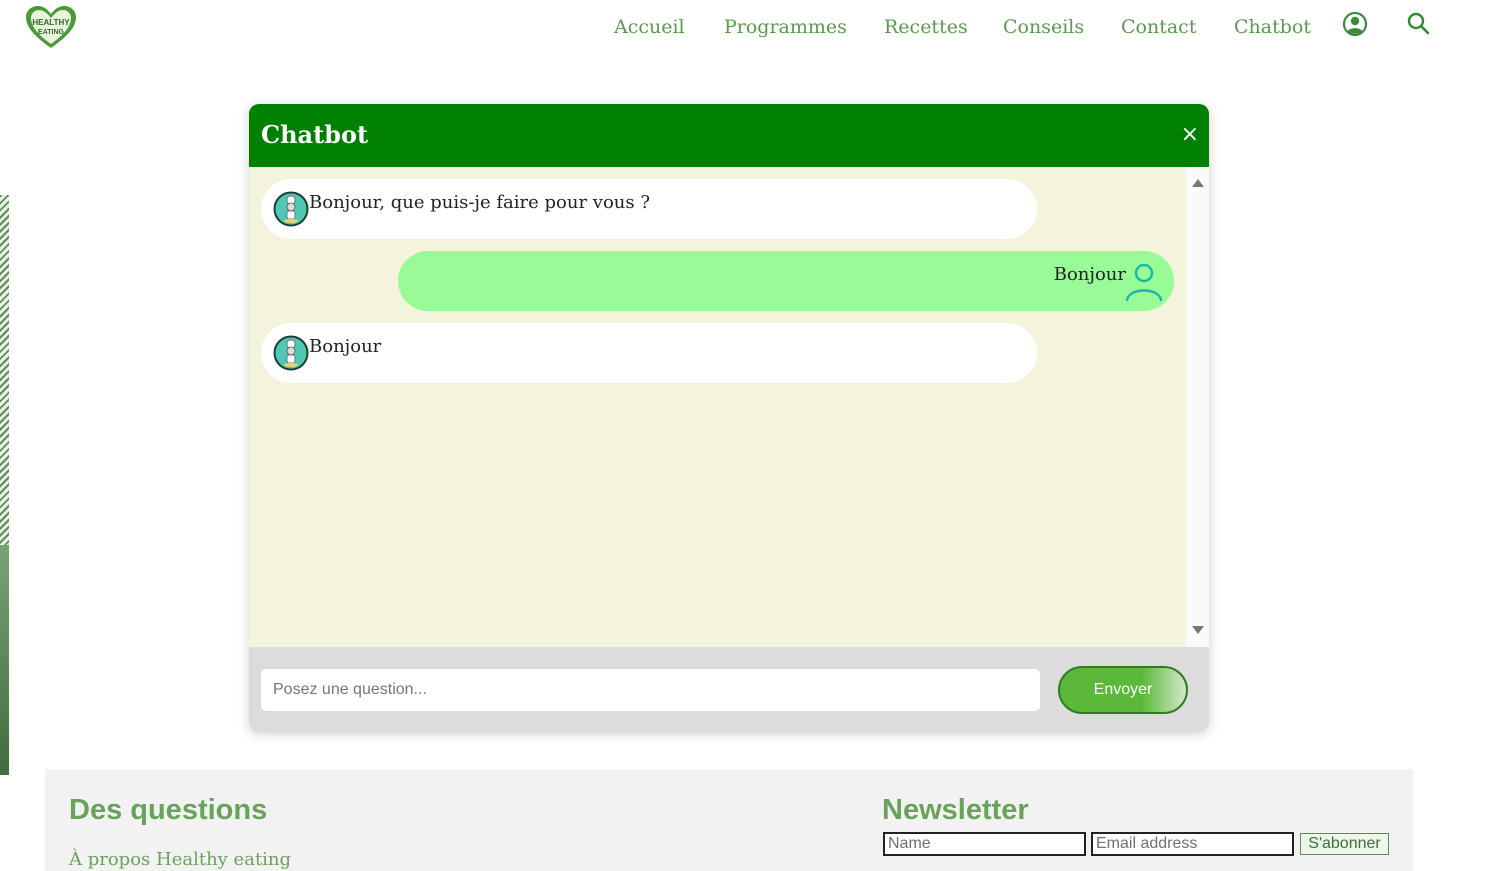  I want to click on user-message: Bonjour, so click(786, 281).